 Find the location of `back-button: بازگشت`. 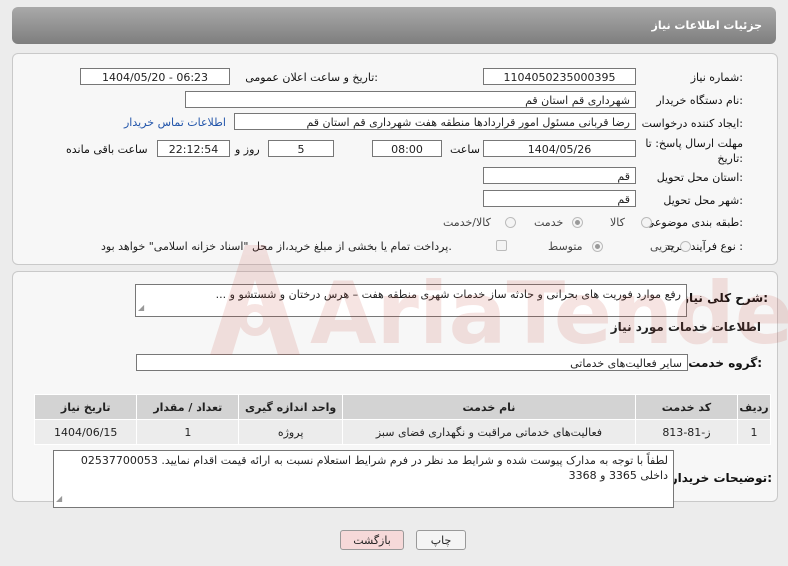

back-button: بازگشت is located at coordinates (372, 540).